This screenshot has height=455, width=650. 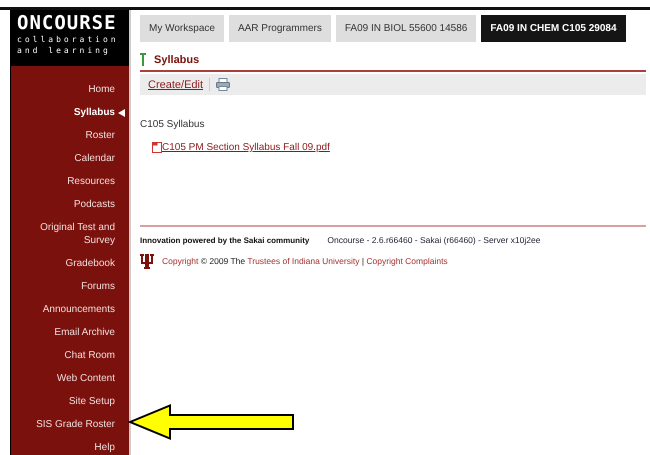 I want to click on tool-title: Syllabus, so click(x=177, y=60).